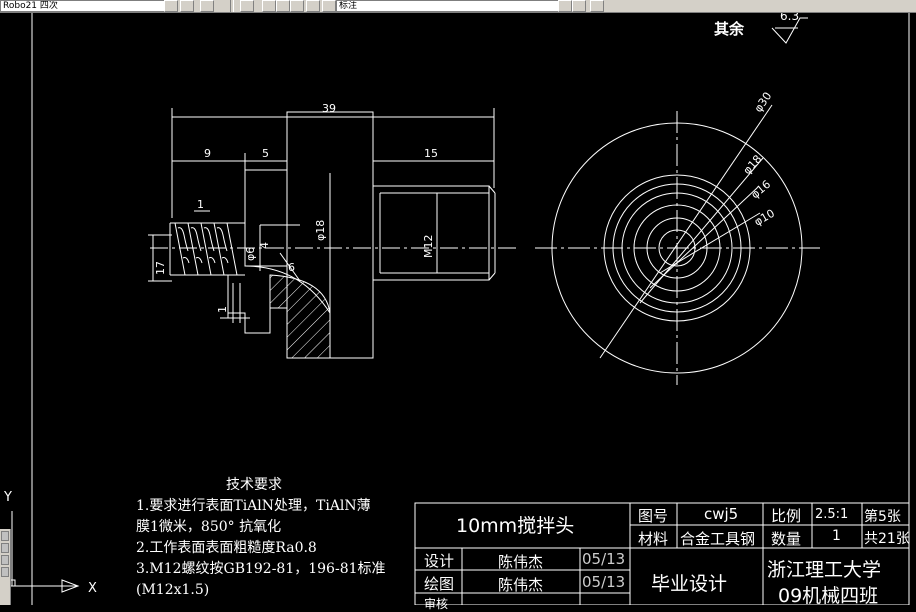  Describe the element at coordinates (431, 153) in the screenshot. I see `dim-right-len: 15` at that location.